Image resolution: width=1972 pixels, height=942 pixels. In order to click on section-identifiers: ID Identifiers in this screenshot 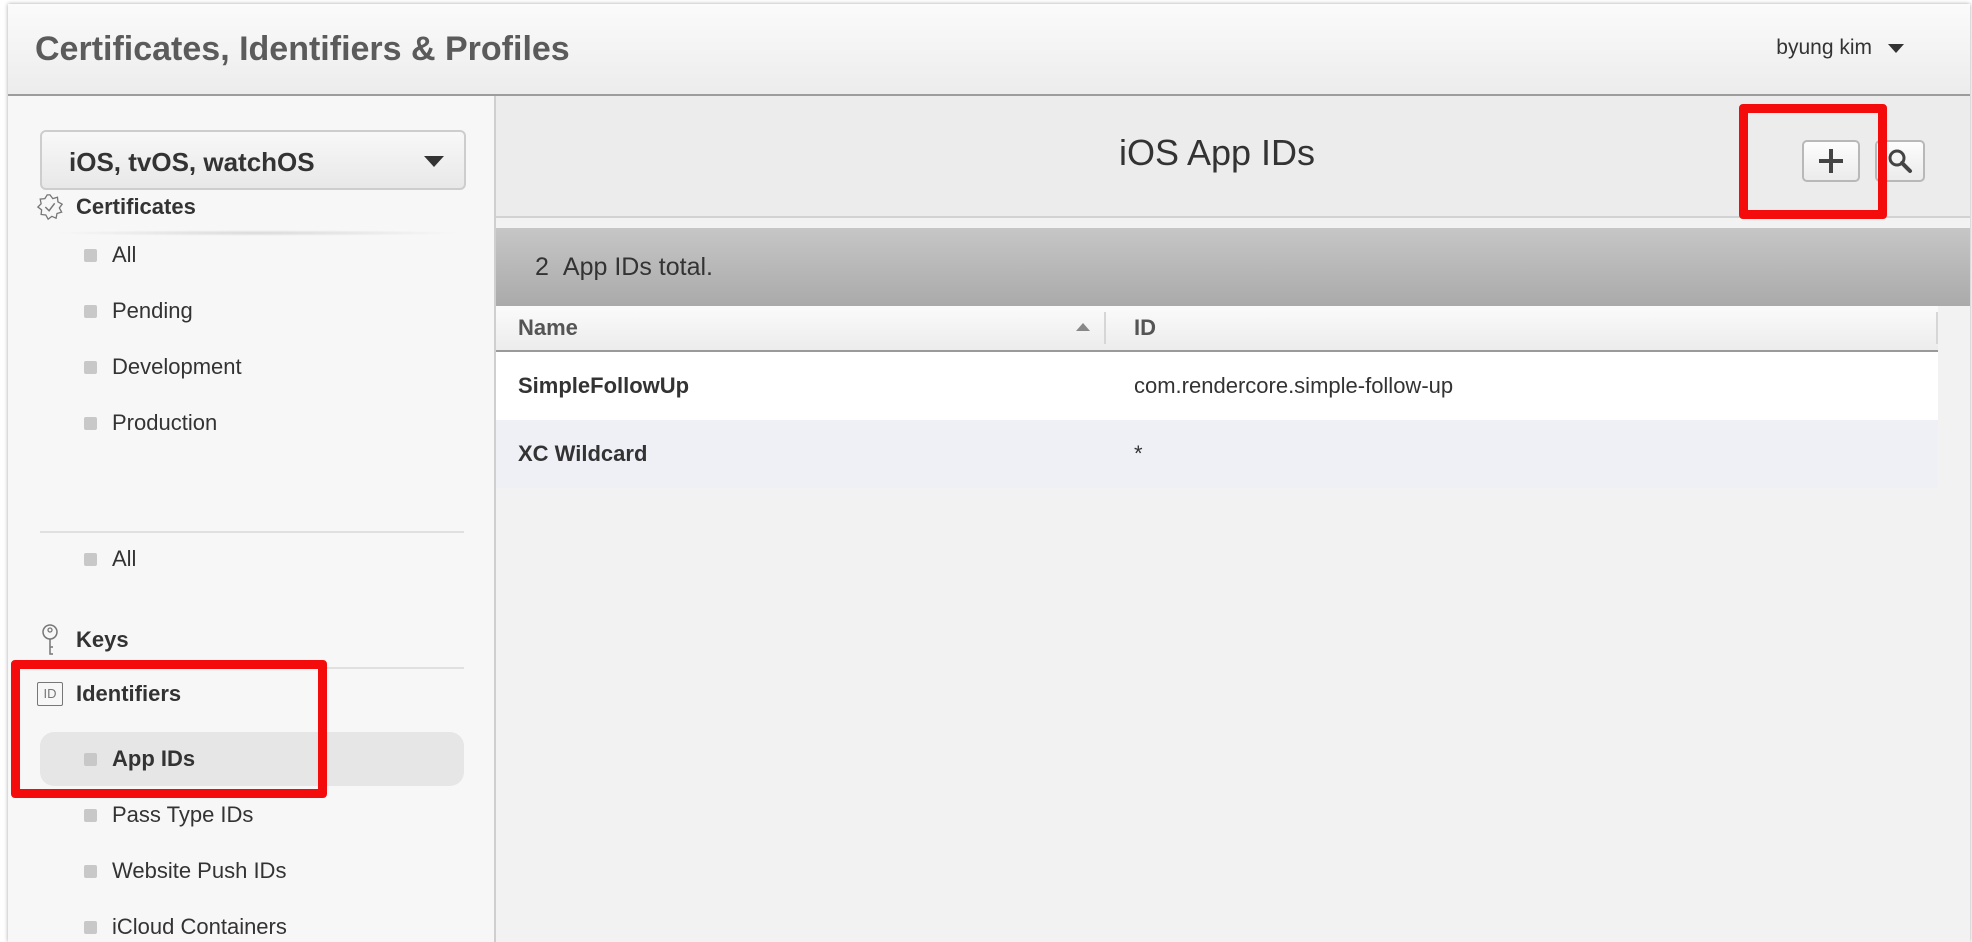, I will do `click(108, 694)`.